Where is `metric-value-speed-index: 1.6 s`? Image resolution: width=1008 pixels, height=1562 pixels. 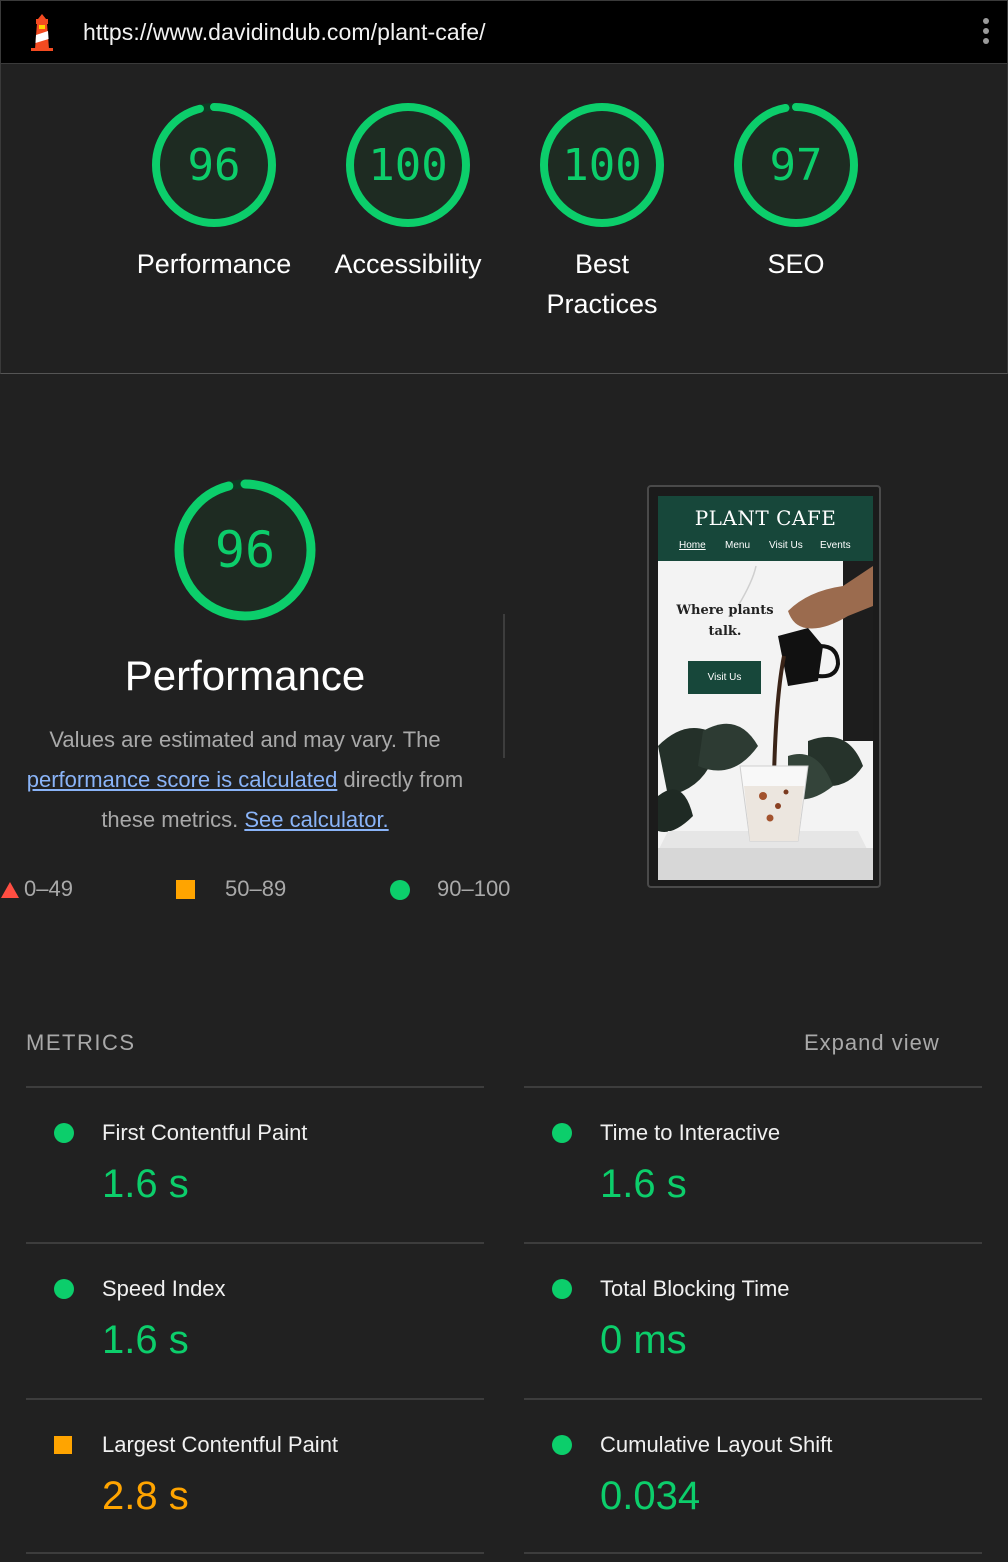 metric-value-speed-index: 1.6 s is located at coordinates (145, 1340).